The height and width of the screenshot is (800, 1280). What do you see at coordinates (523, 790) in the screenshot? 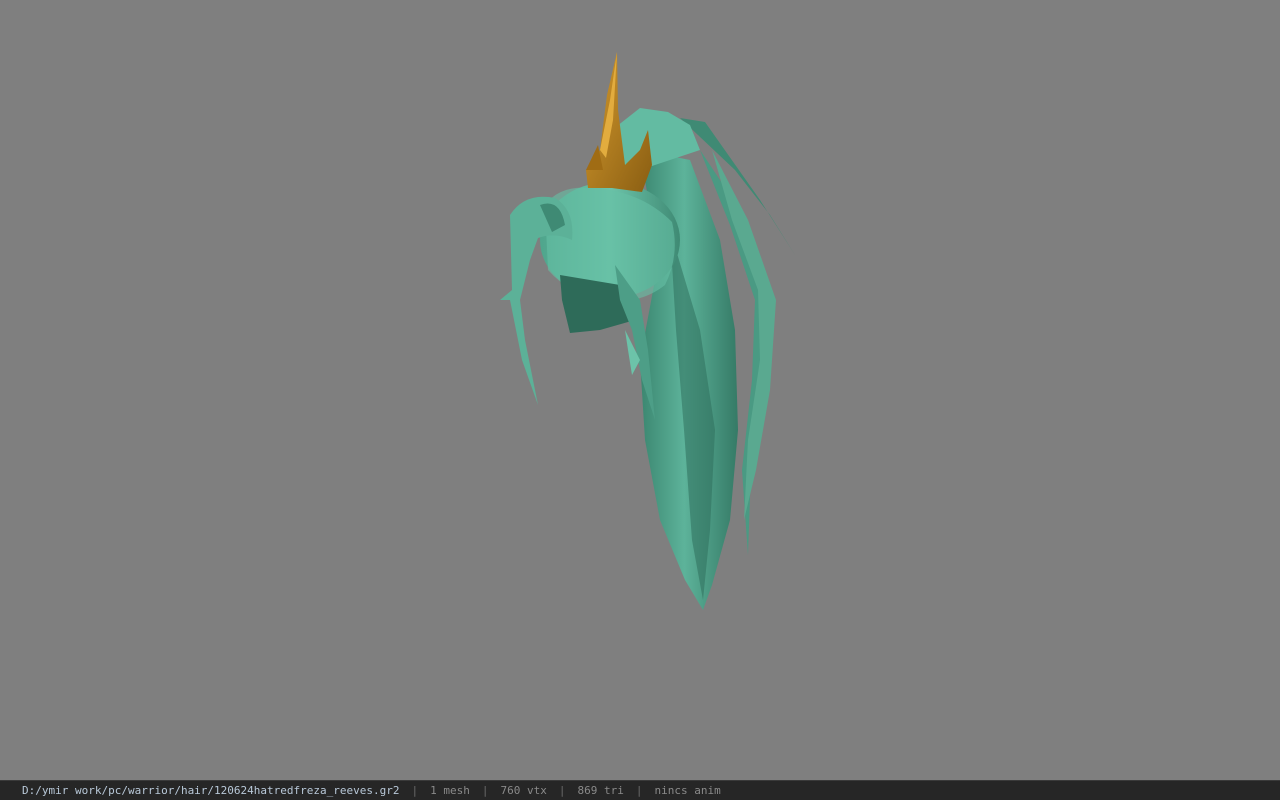
I see `vertex-count: 760 vtx` at bounding box center [523, 790].